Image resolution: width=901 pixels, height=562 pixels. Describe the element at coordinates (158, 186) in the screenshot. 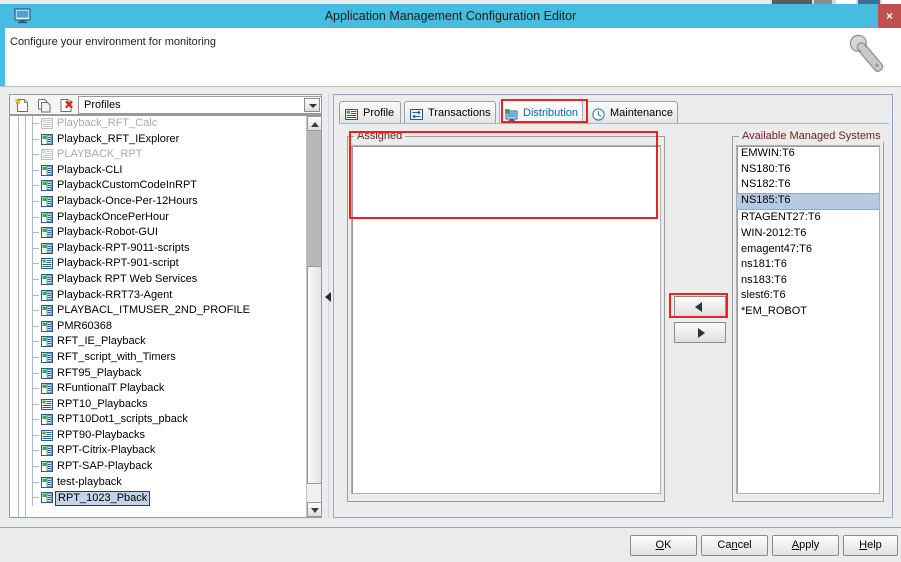

I see `tree-item: PlaybackCustomCodeInRPT` at that location.